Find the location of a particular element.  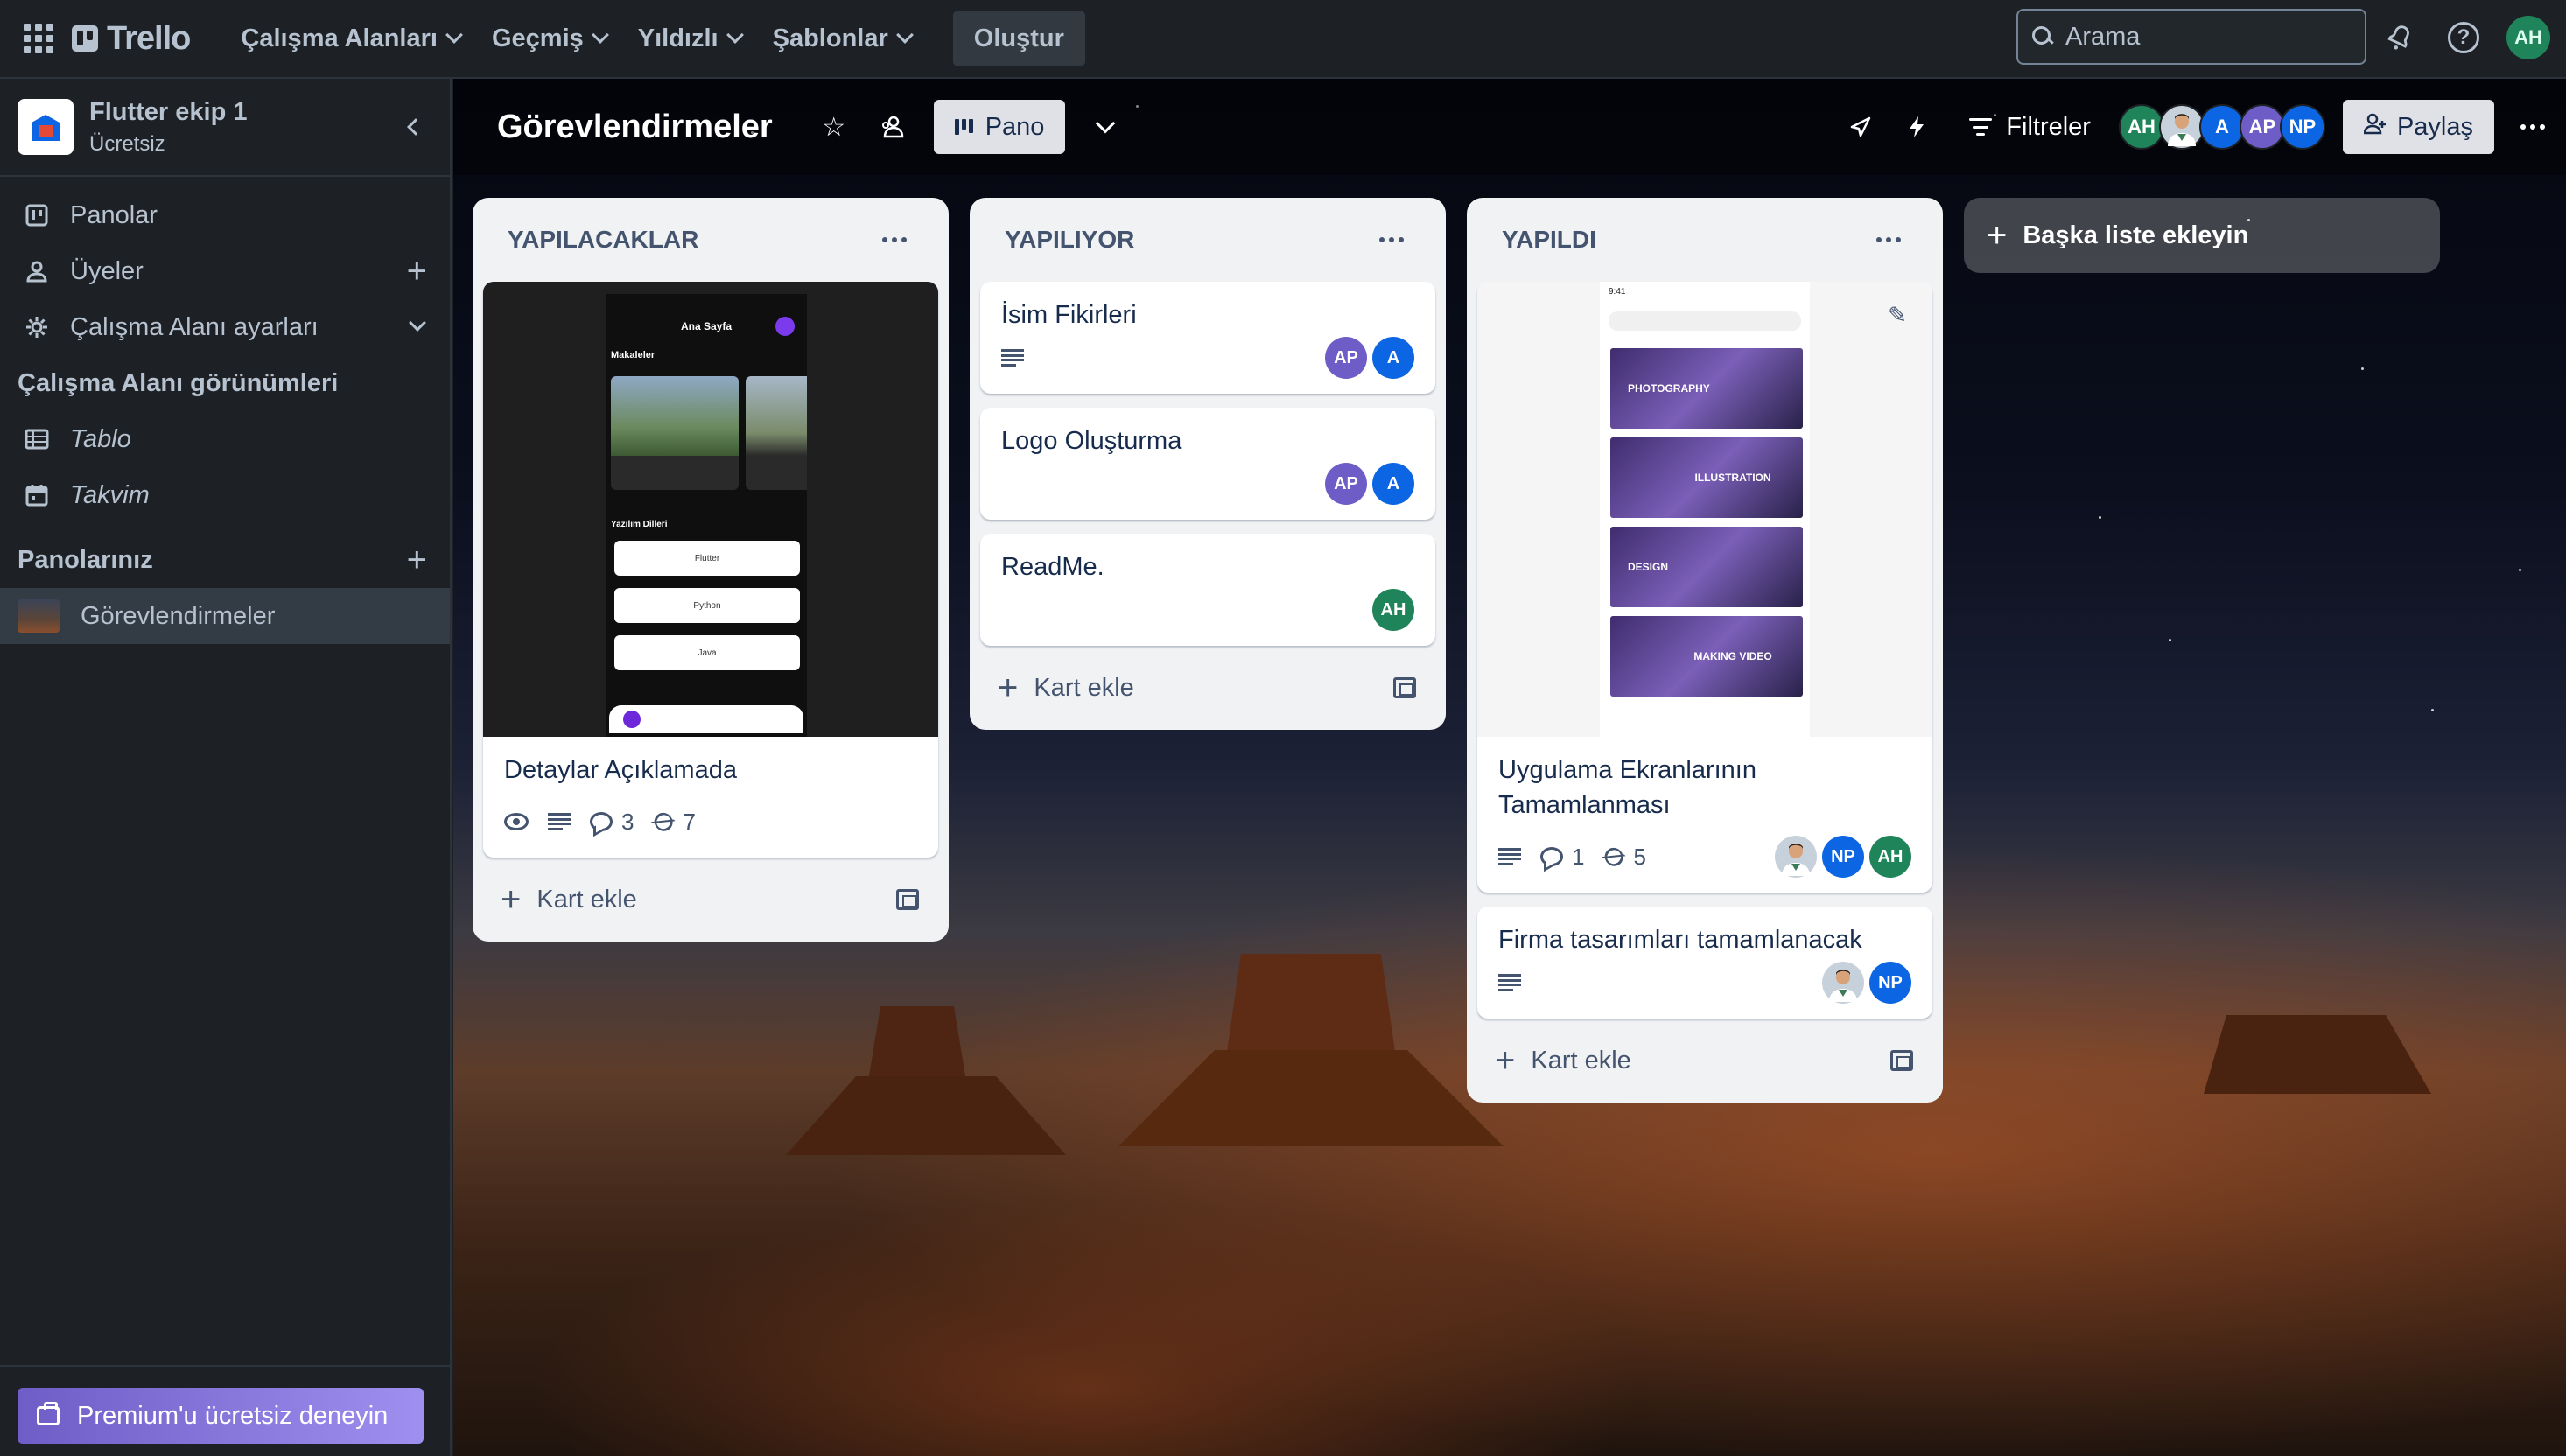

card-badges: NP is located at coordinates (1704, 982).